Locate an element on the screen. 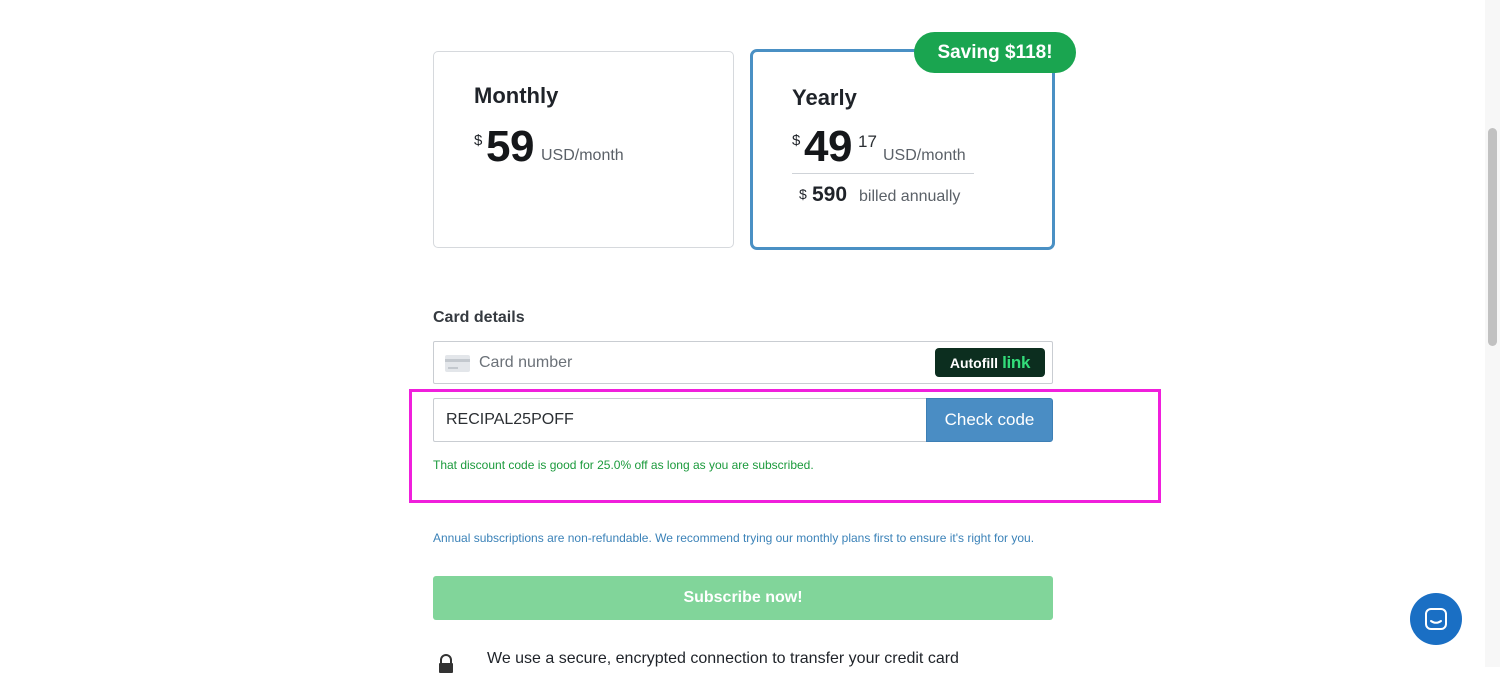 The image size is (1500, 674). price-divider is located at coordinates (883, 173).